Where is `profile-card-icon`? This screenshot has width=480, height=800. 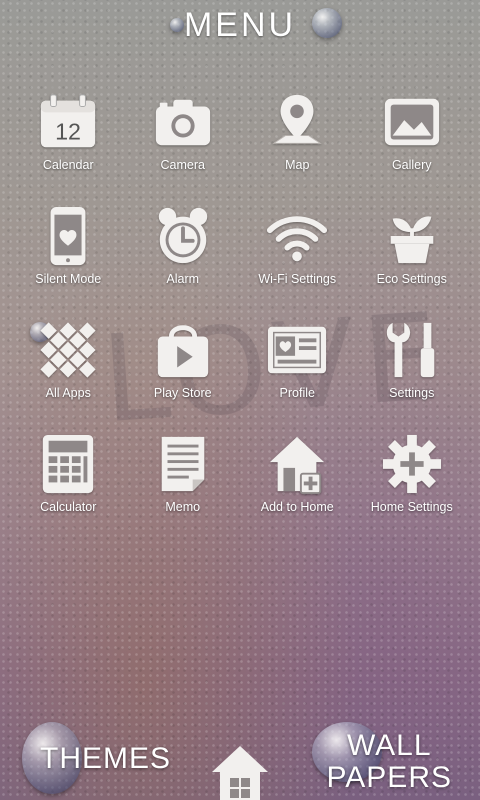
profile-card-icon is located at coordinates (297, 350).